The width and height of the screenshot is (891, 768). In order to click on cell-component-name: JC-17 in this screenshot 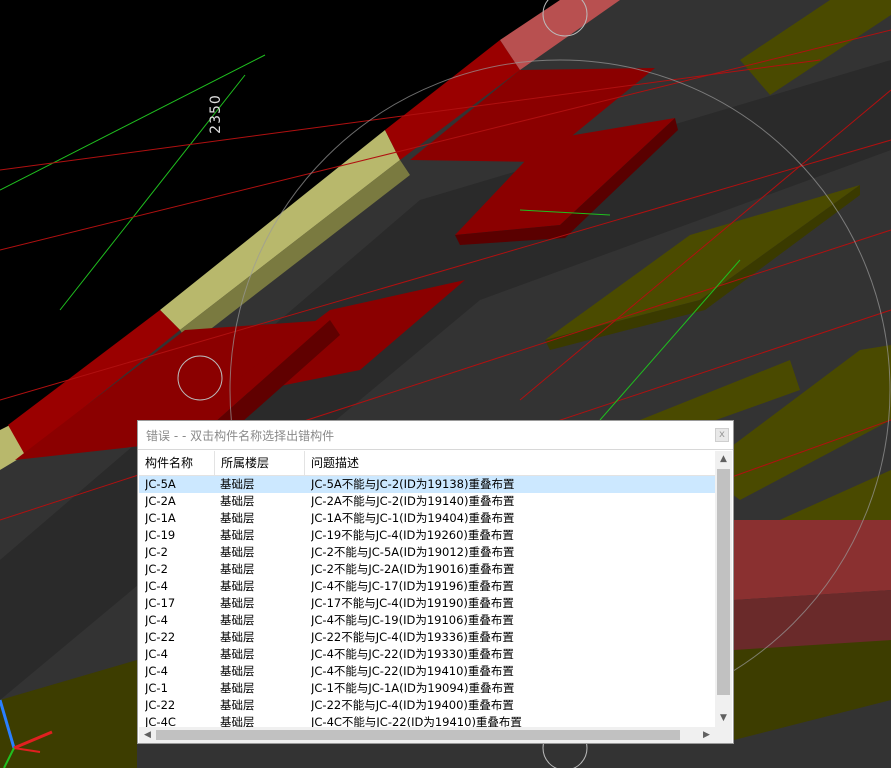, I will do `click(160, 603)`.